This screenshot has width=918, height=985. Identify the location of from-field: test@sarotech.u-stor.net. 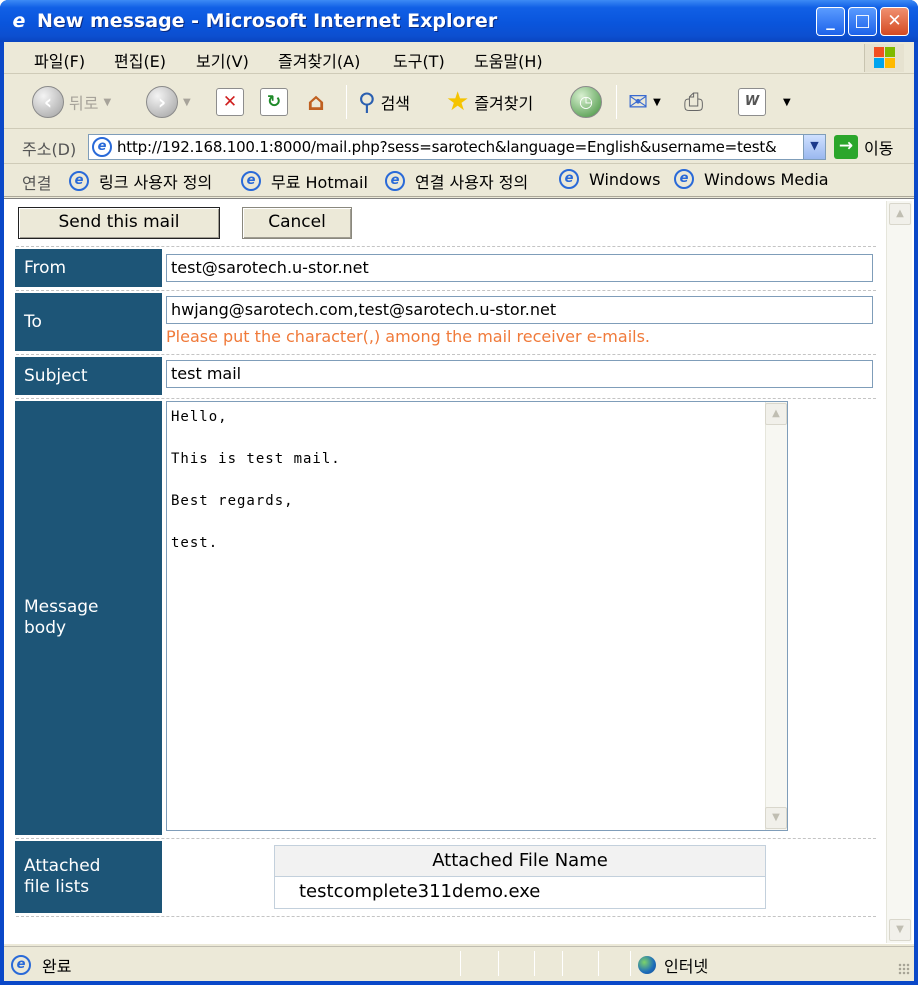
(519, 268).